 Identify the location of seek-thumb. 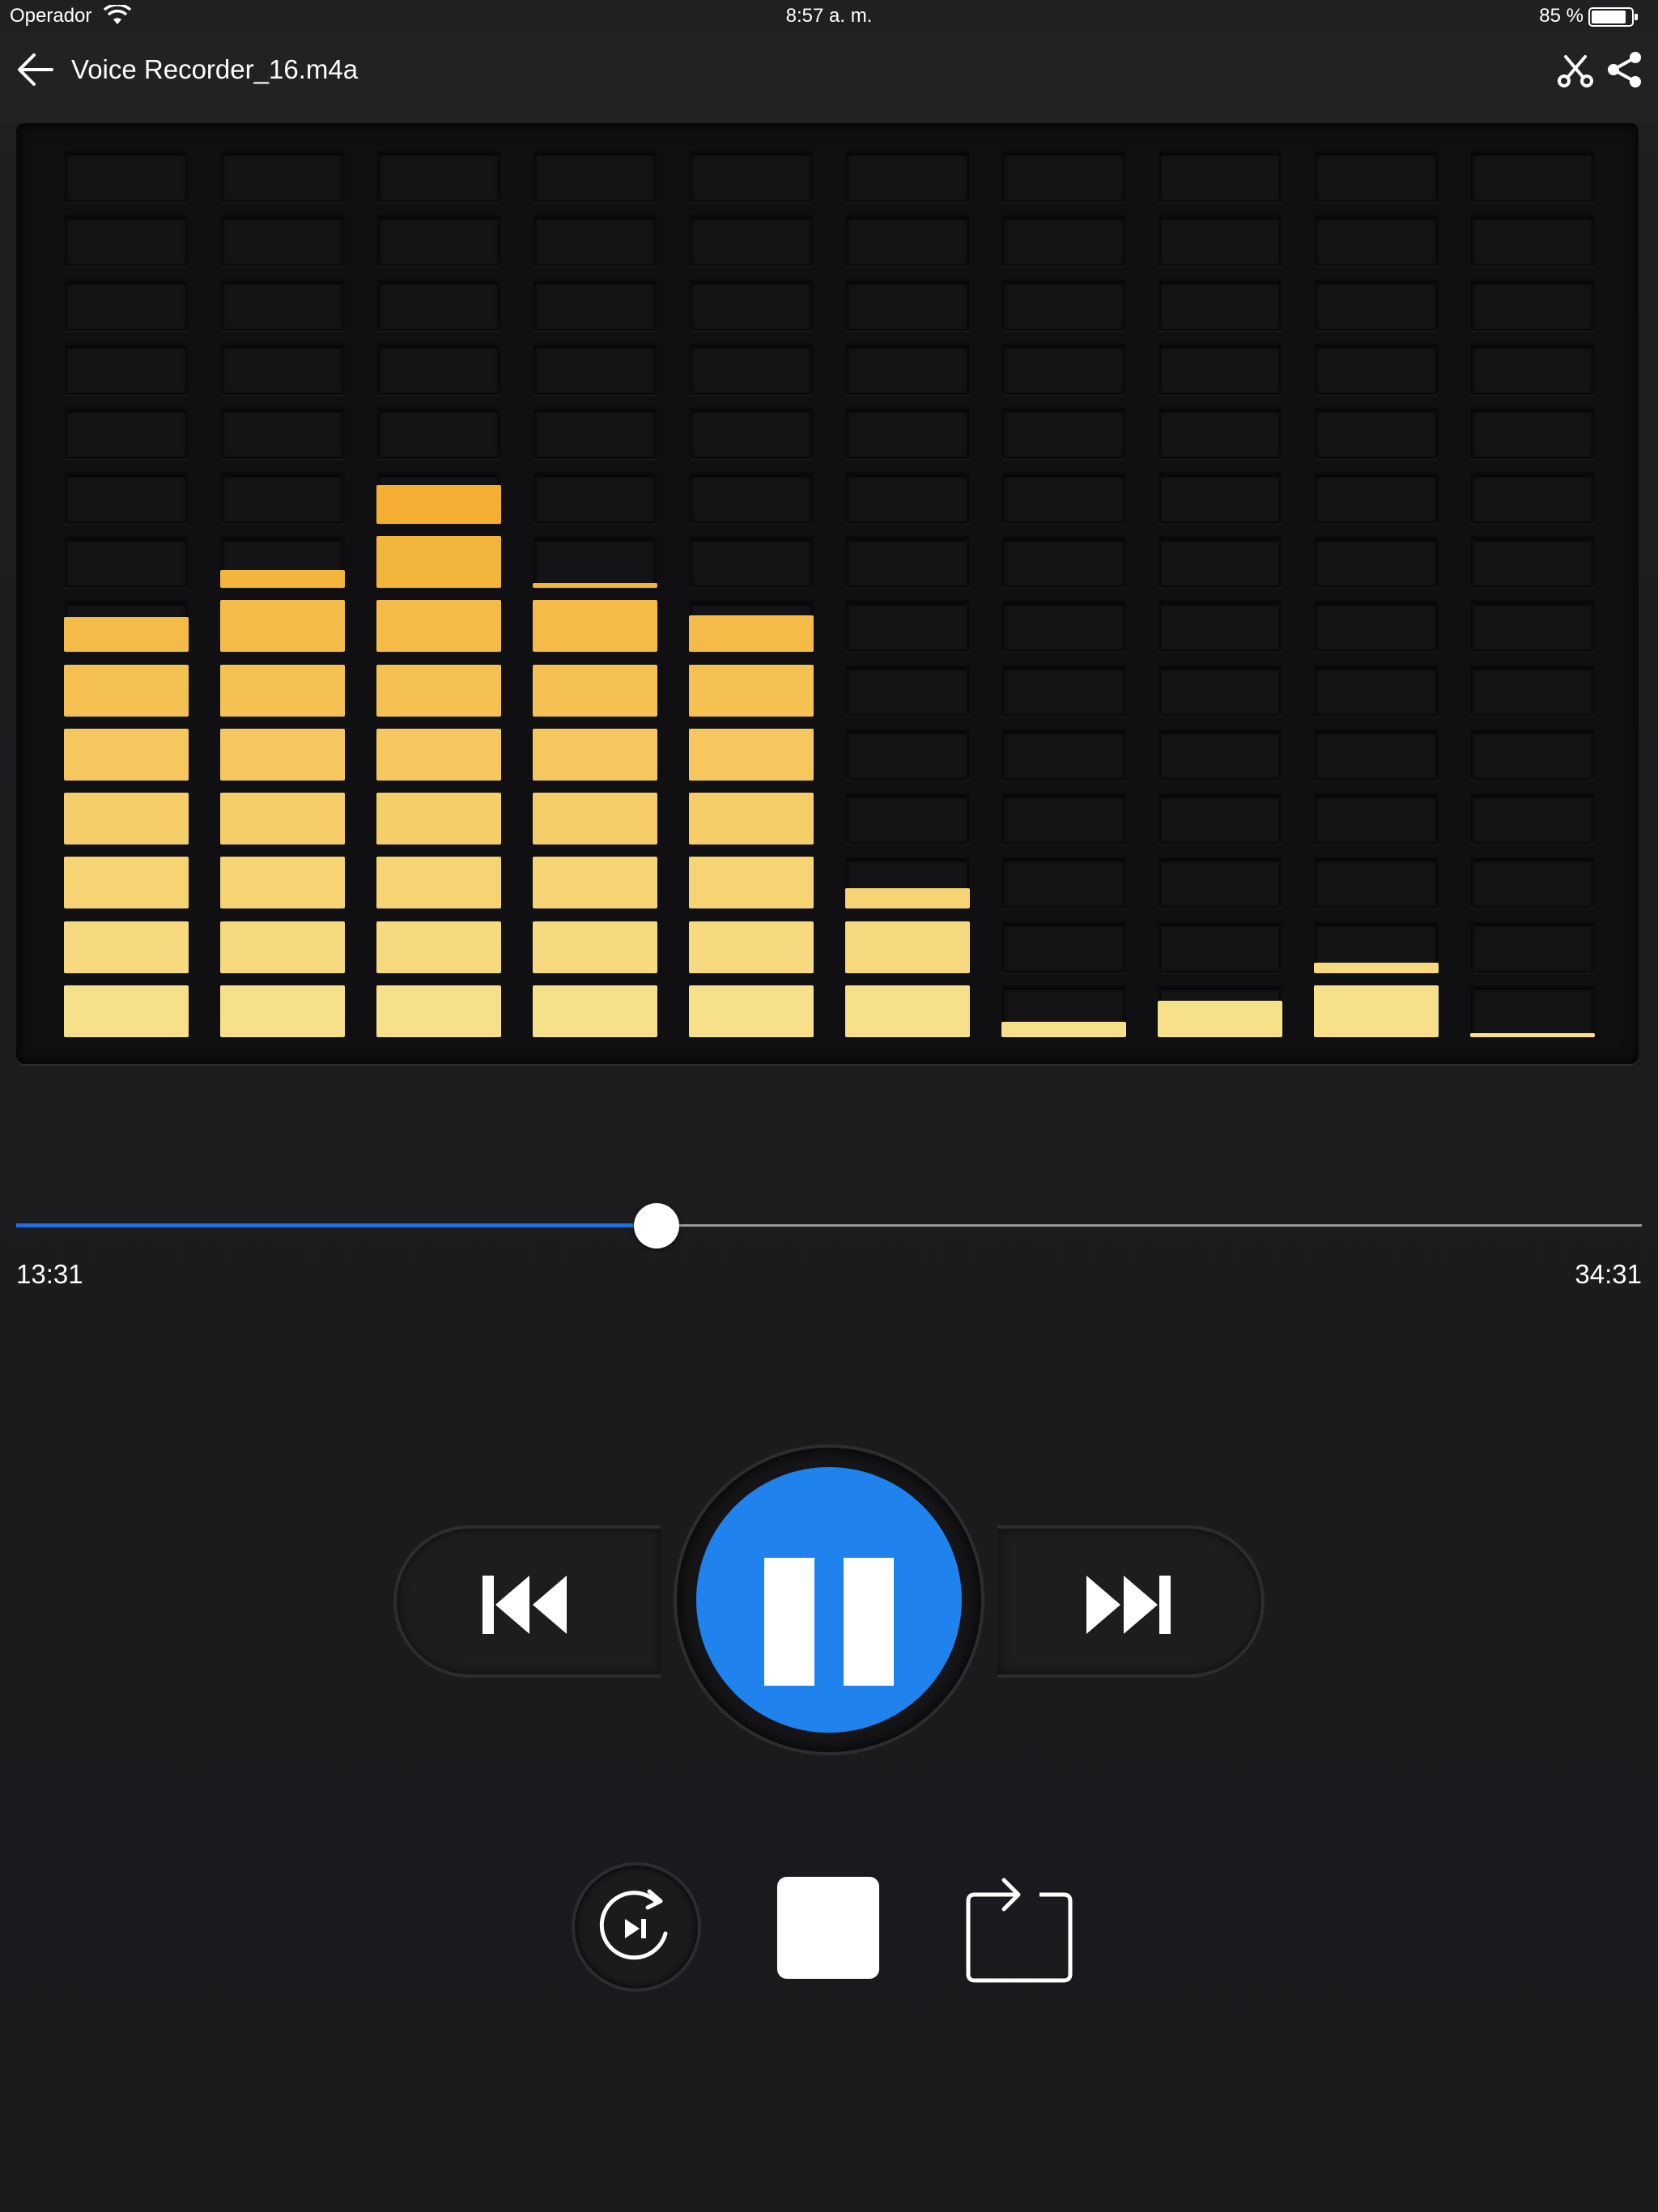
(657, 1226).